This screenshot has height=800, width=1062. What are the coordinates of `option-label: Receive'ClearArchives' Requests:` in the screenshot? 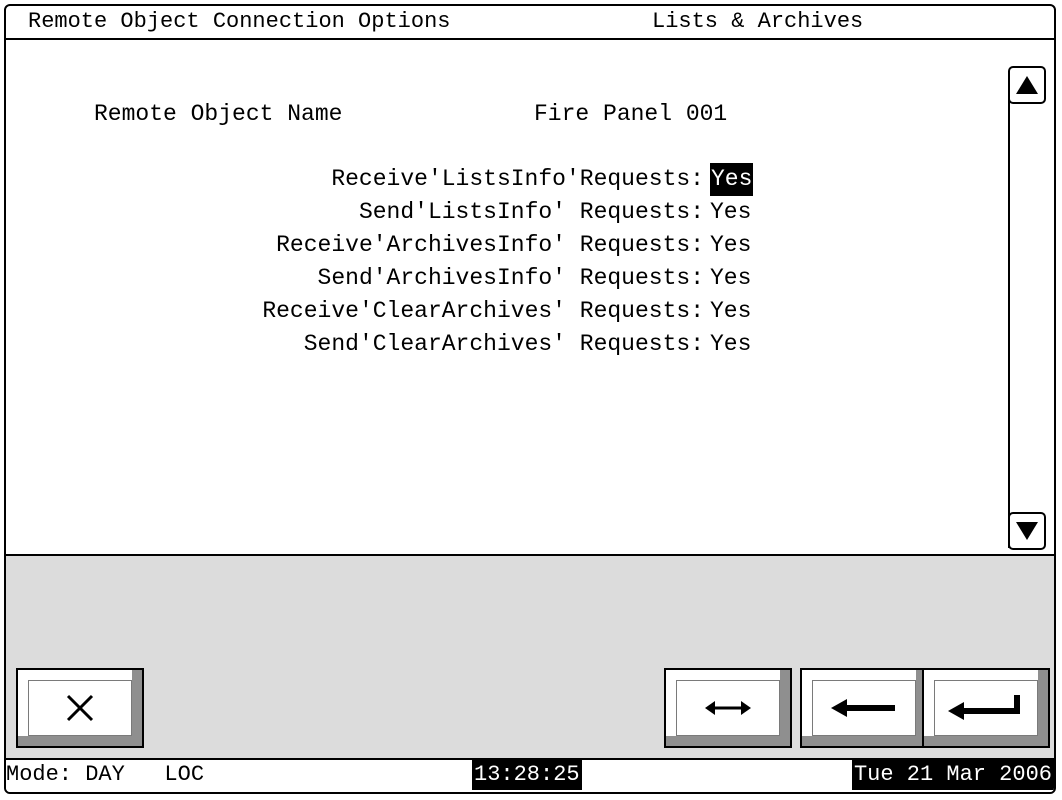 It's located at (483, 311).